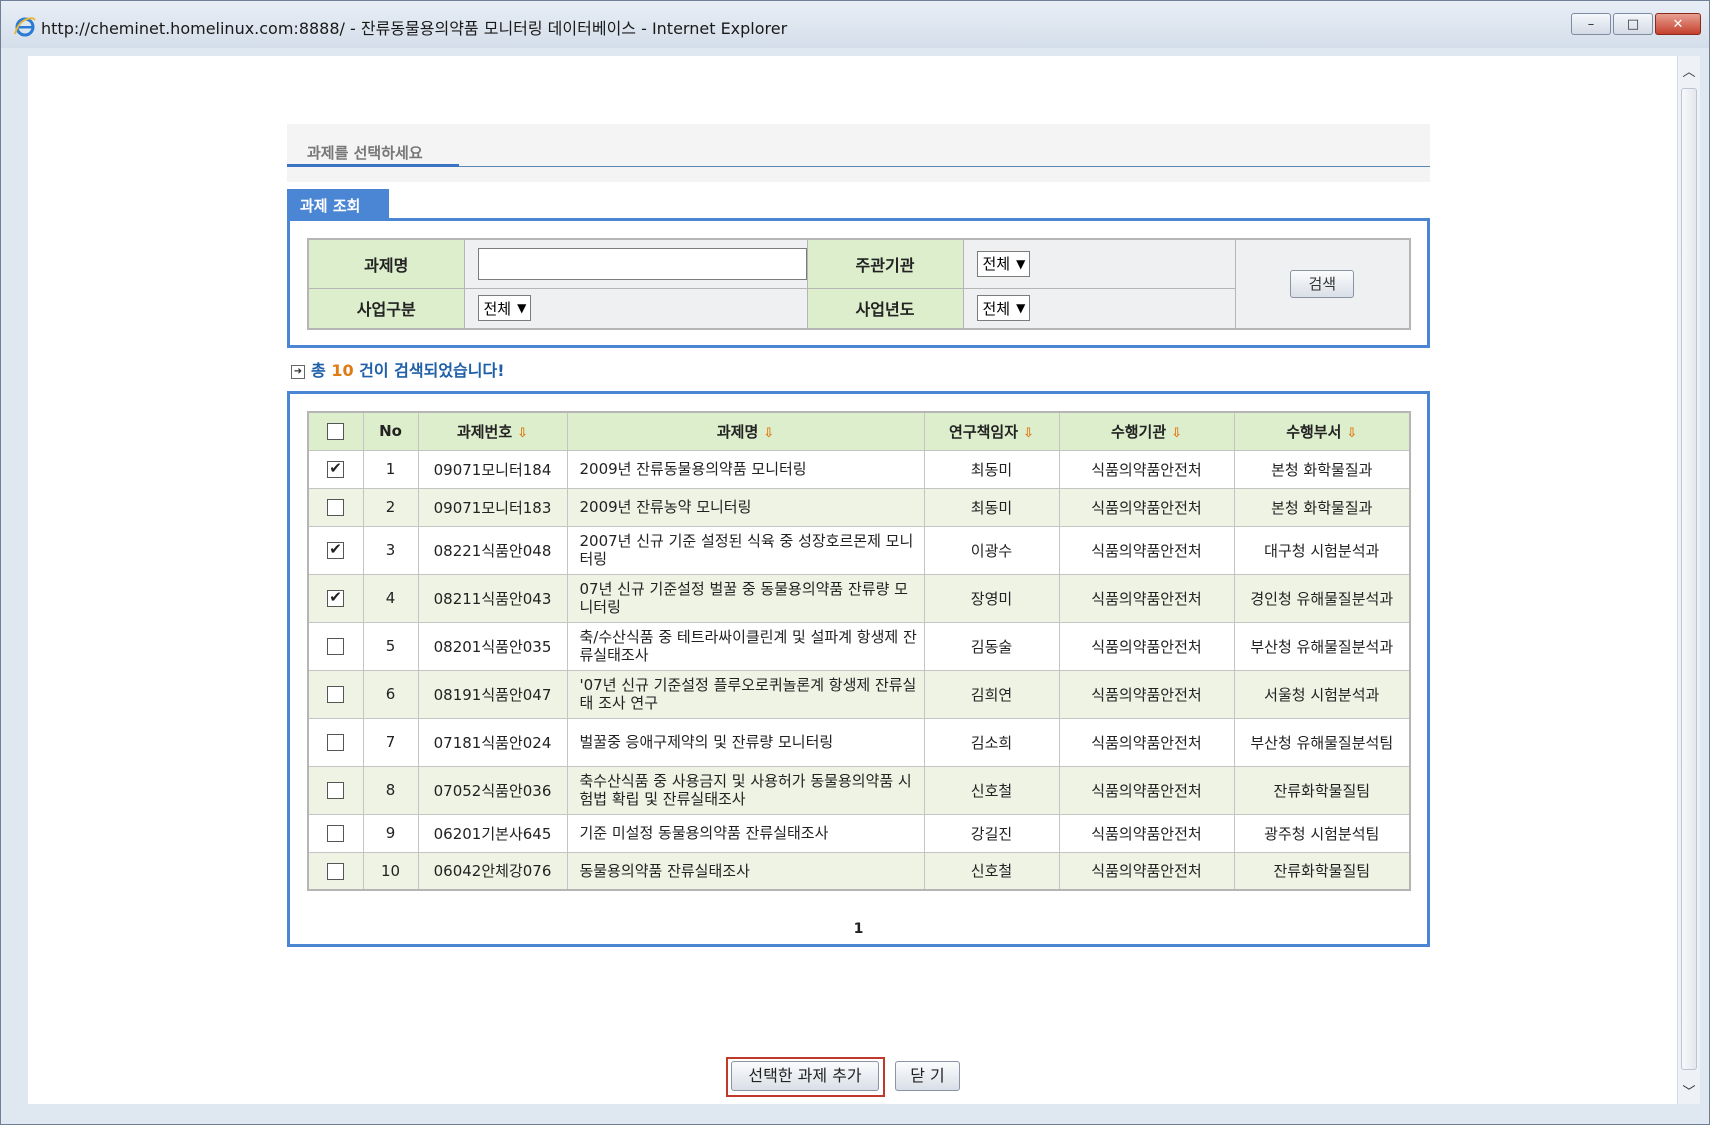 Image resolution: width=1710 pixels, height=1125 pixels. What do you see at coordinates (745, 646) in the screenshot?
I see `row-title: 축/수산식품 중 테트라싸이클린계 및 설파계 항생제 잔류실태조사` at bounding box center [745, 646].